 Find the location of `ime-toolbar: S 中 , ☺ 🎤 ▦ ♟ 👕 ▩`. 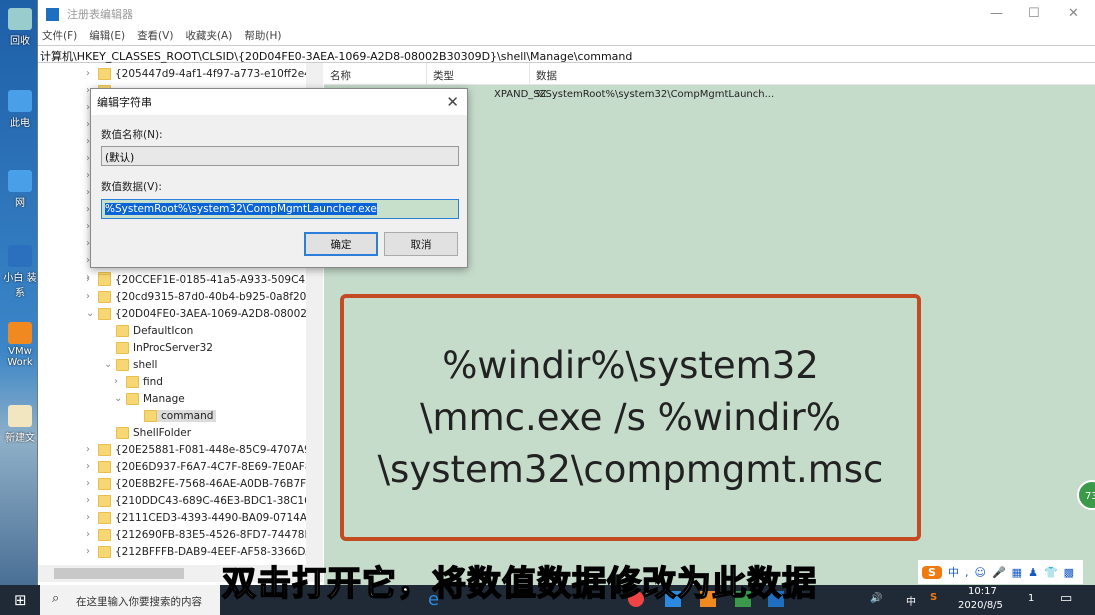

ime-toolbar: S 中 , ☺ 🎤 ▦ ♟ 👕 ▩ is located at coordinates (1000, 572).